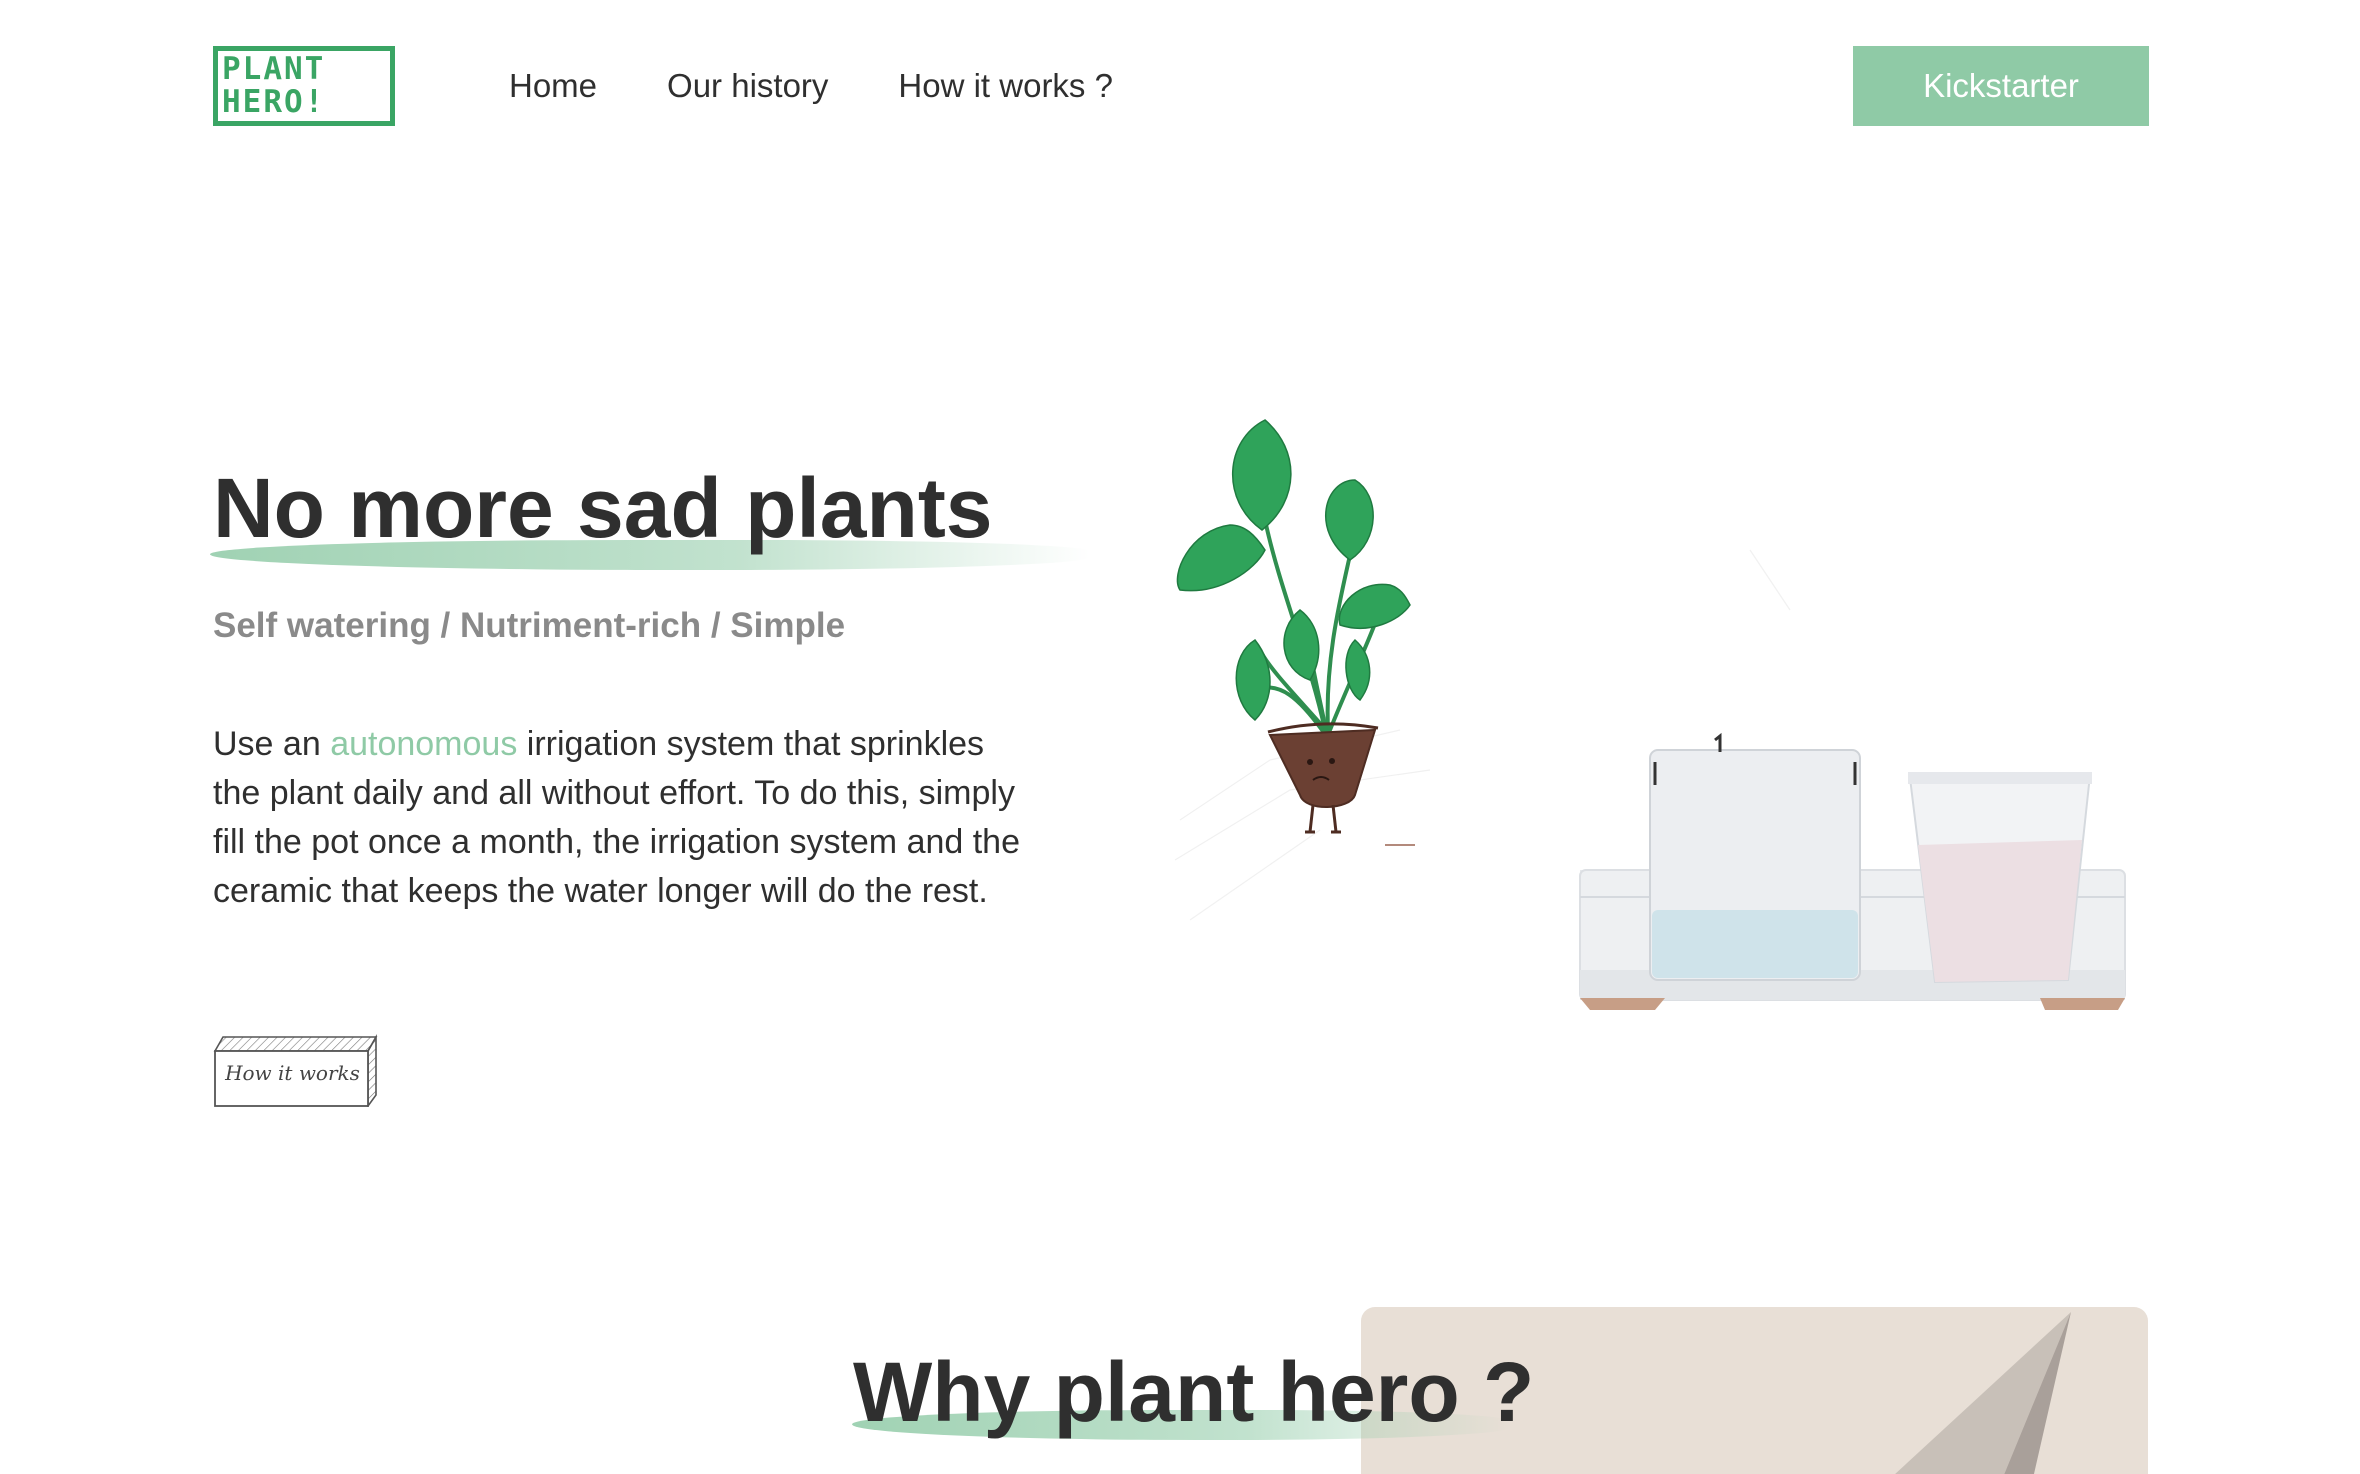  I want to click on how-it-works-label: How it works, so click(292, 1073).